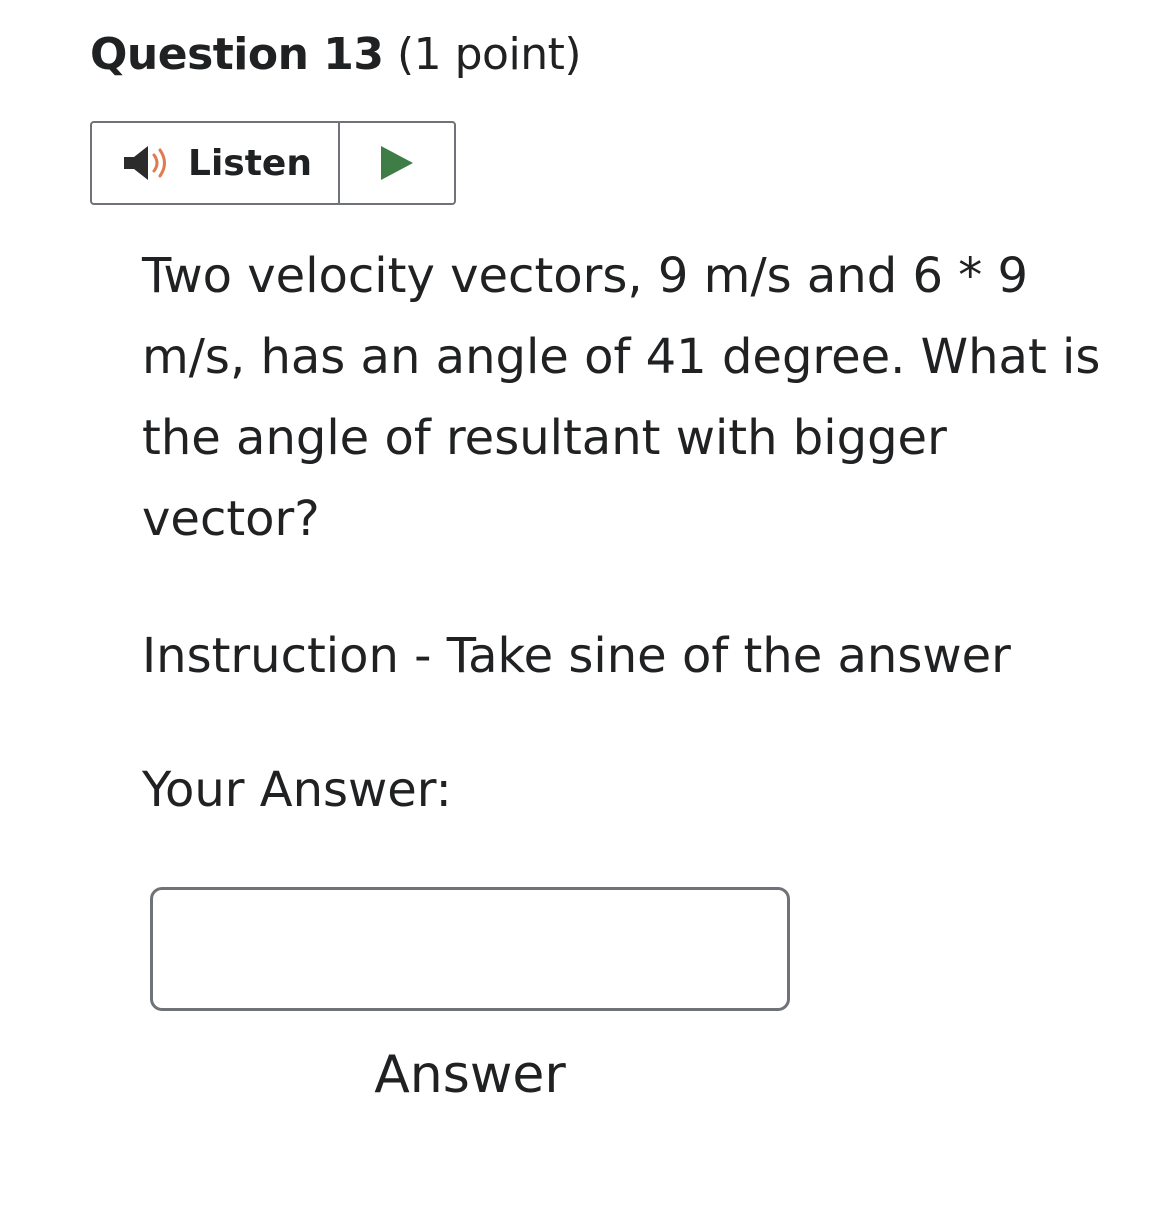 The height and width of the screenshot is (1211, 1170). I want to click on play-icon, so click(397, 163).